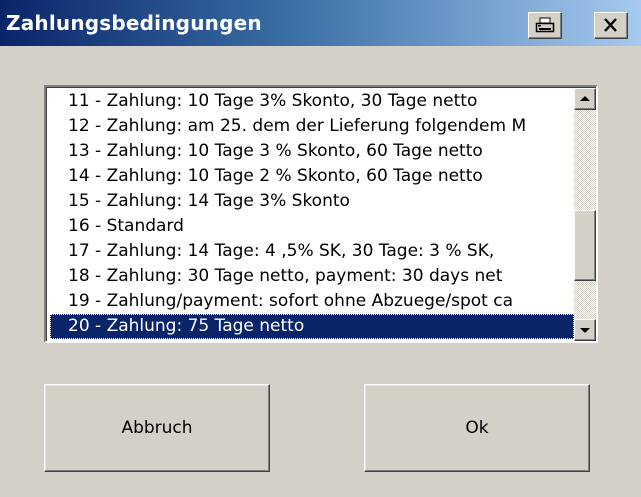 This screenshot has width=641, height=497. I want to click on print-button, so click(545, 25).